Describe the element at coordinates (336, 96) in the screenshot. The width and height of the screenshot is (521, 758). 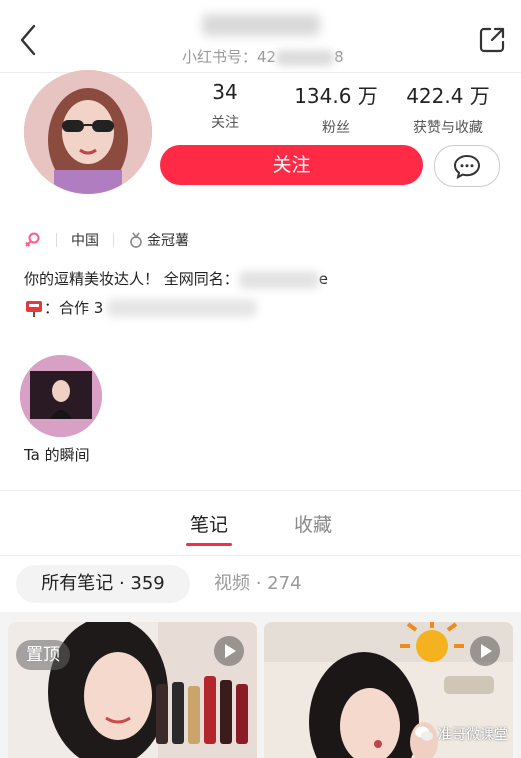
I see `stat-fans-value: 134.6 万` at that location.